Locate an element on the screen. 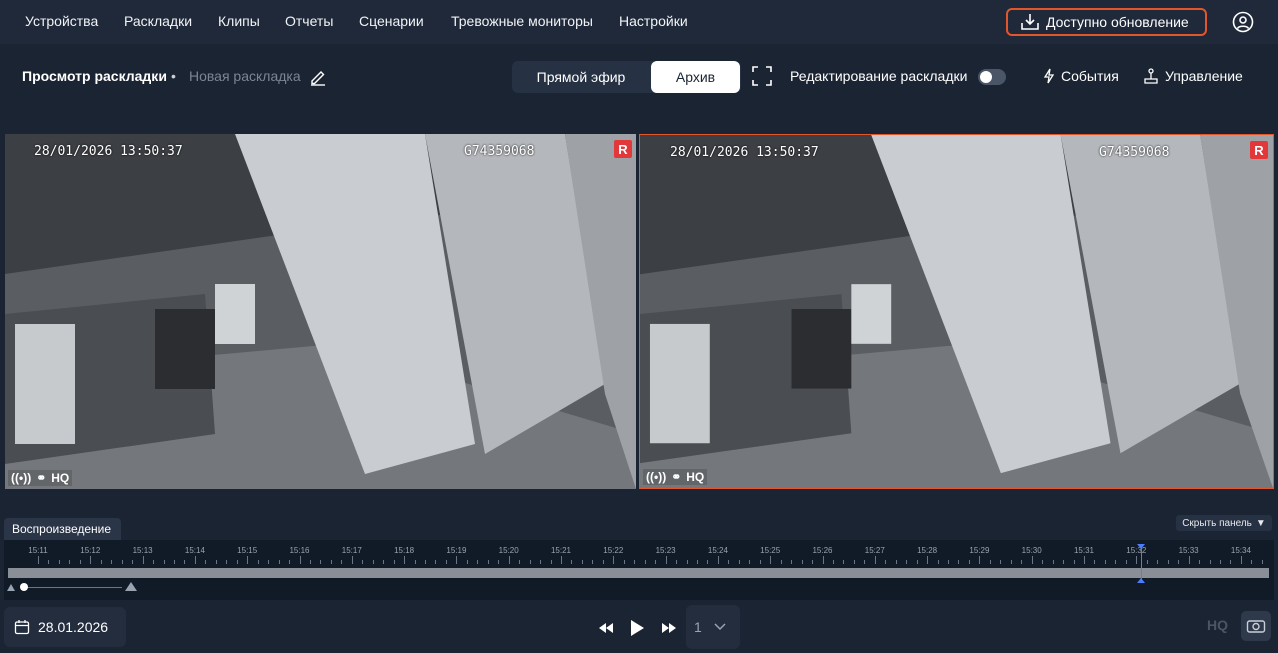 Image resolution: width=1278 pixels, height=653 pixels. user-circle-icon is located at coordinates (1243, 22).